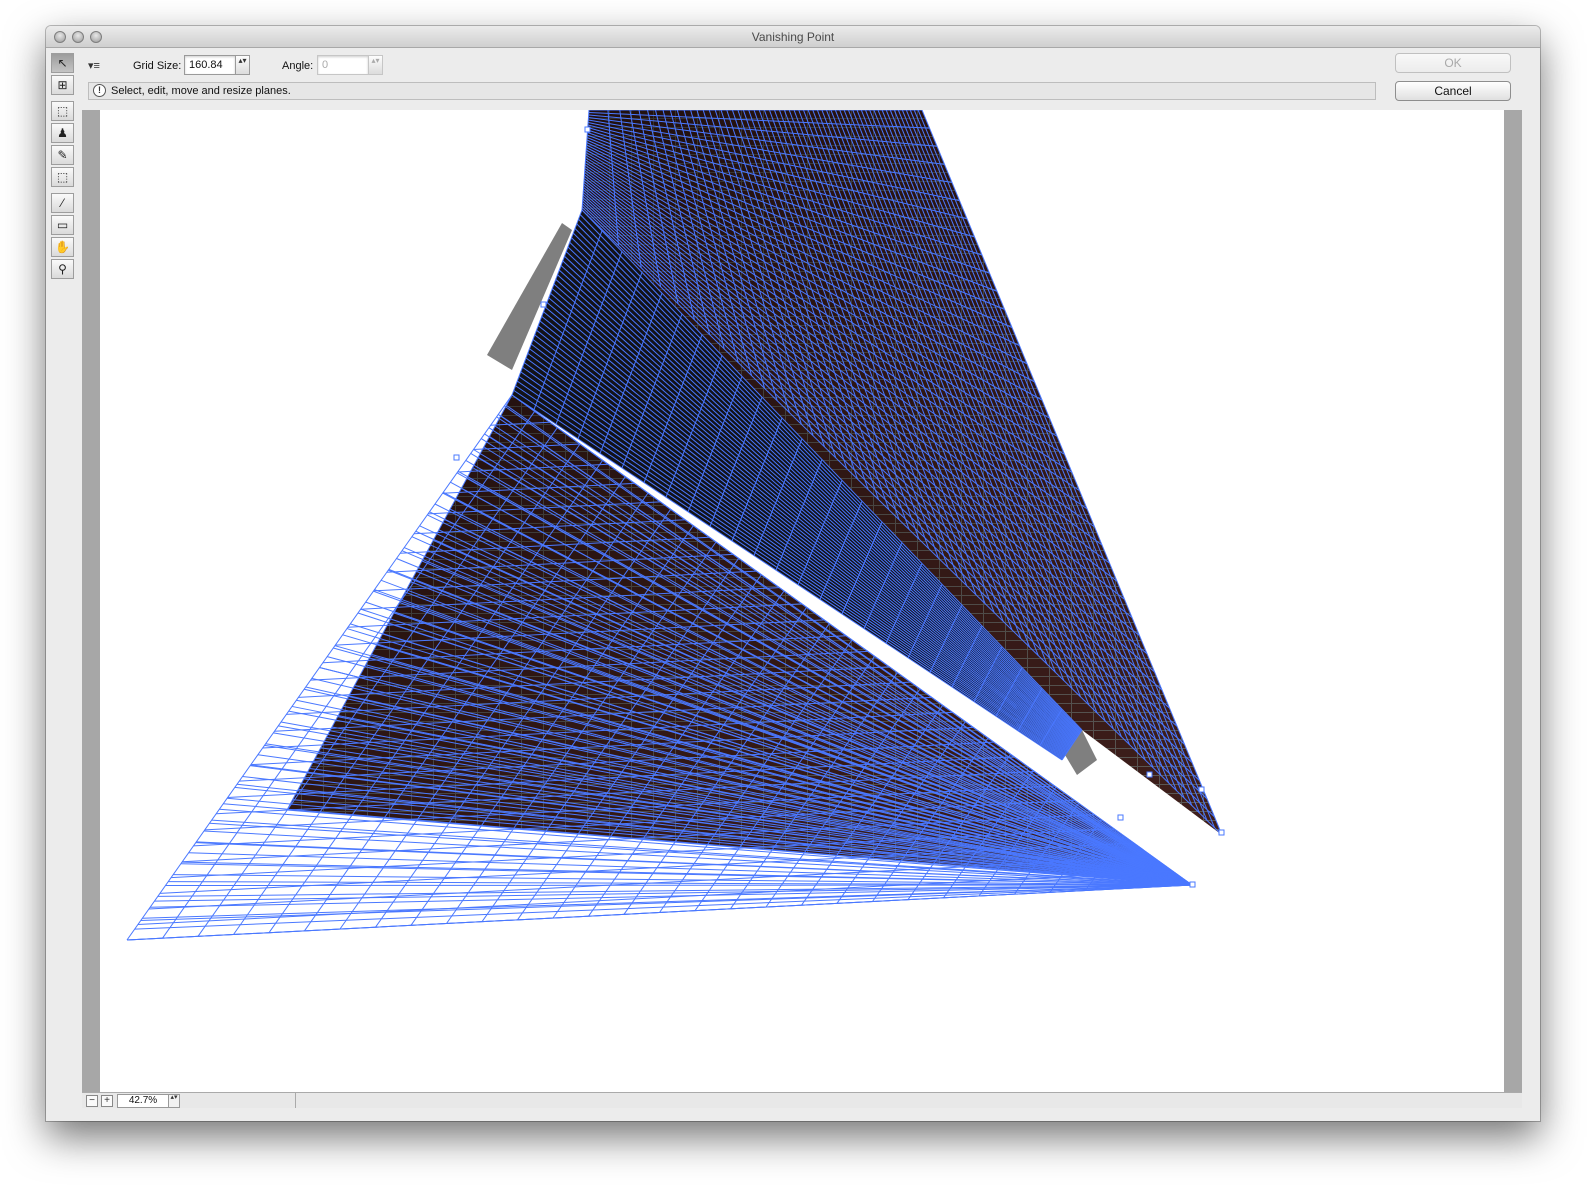 This screenshot has width=1587, height=1188. Describe the element at coordinates (78, 37) in the screenshot. I see `minimize-window-button` at that location.